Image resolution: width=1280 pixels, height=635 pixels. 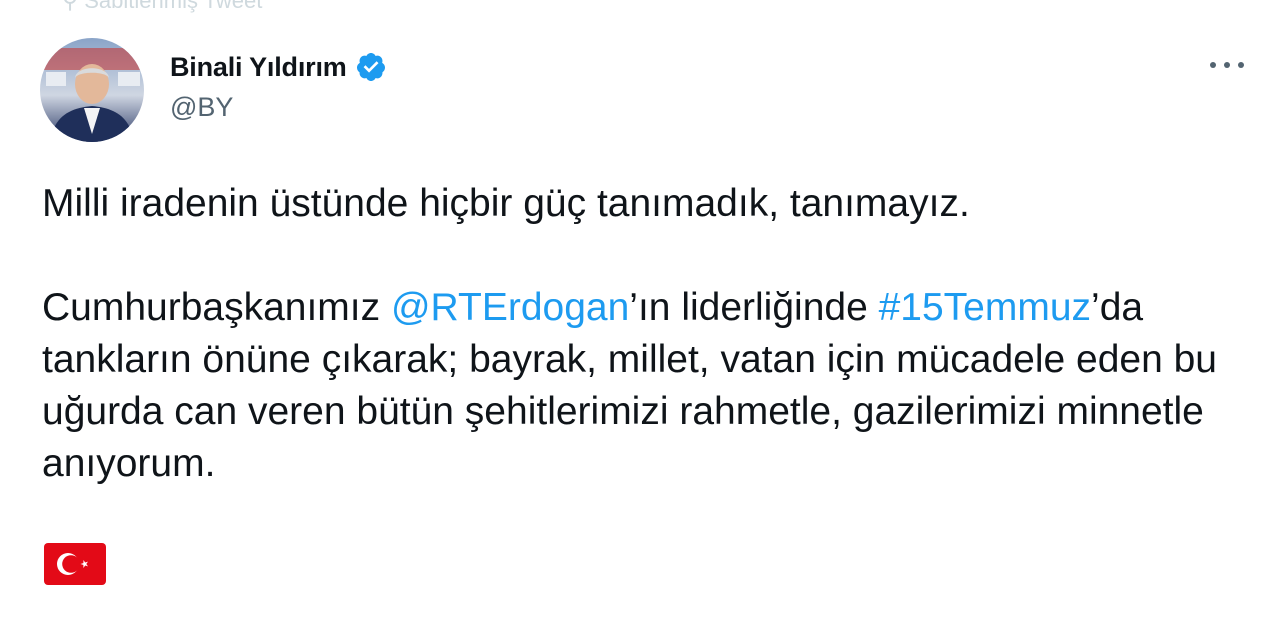 What do you see at coordinates (371, 67) in the screenshot?
I see `verified-badge-icon` at bounding box center [371, 67].